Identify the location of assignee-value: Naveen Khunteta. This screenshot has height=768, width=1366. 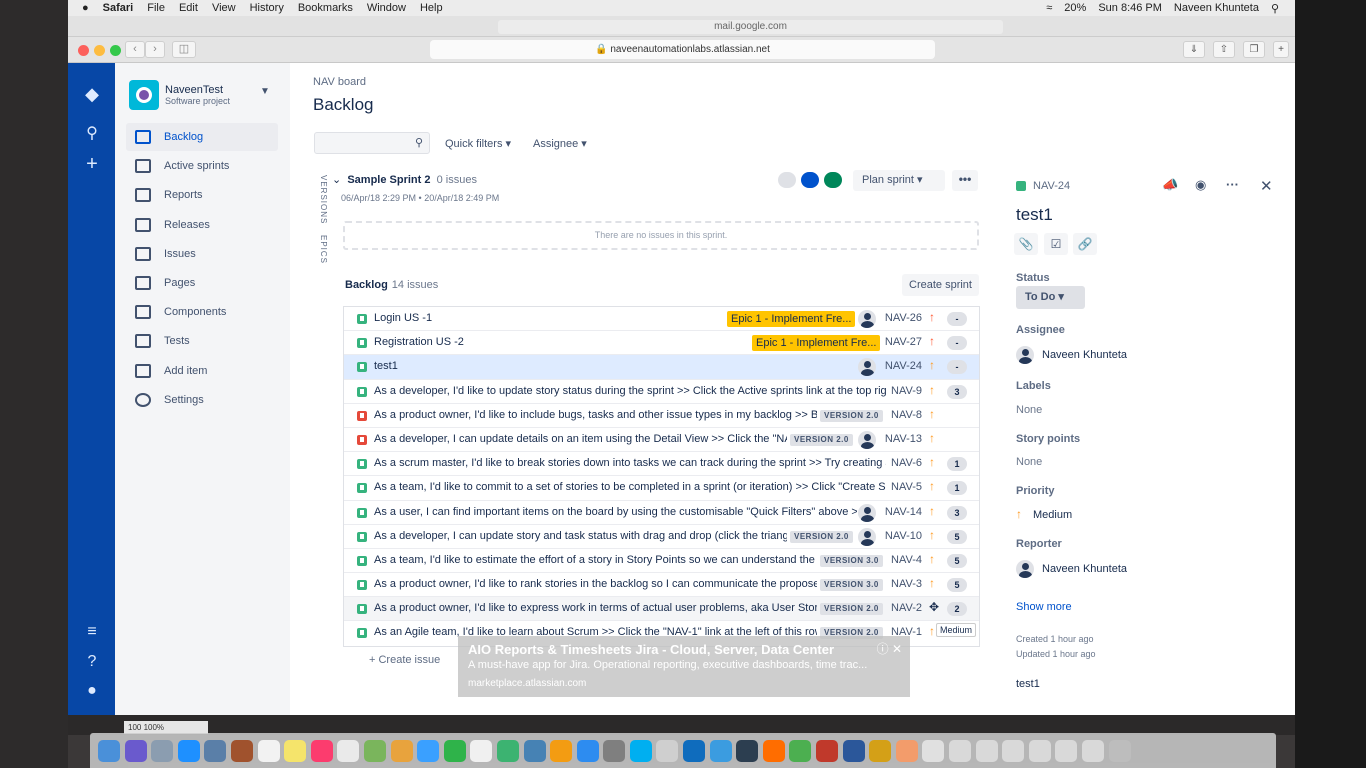
(1084, 355).